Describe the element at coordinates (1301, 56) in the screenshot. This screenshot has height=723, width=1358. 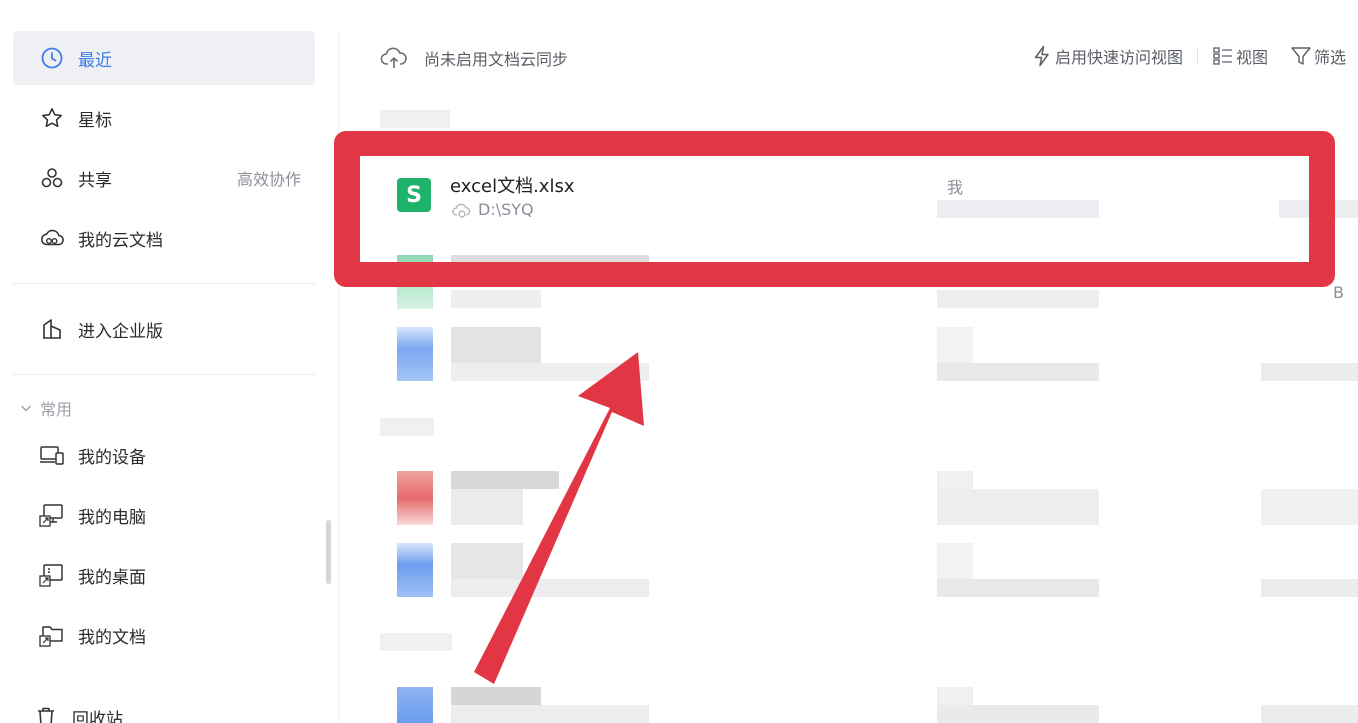
I see `filter-icon` at that location.